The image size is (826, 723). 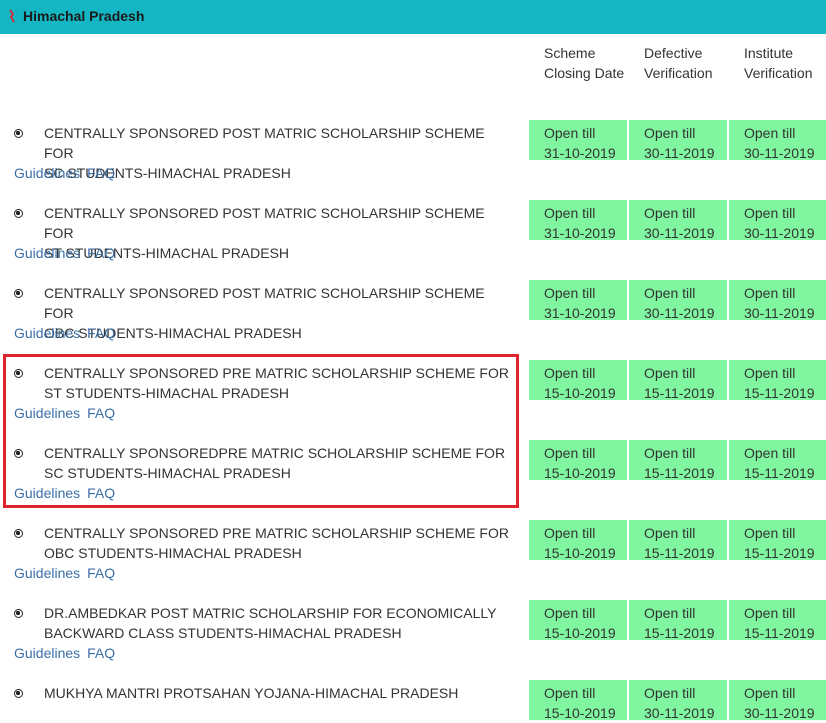 What do you see at coordinates (167, 473) in the screenshot?
I see `scheme-name-line: SC STUDENTS-HIMACHAL PRADESH` at bounding box center [167, 473].